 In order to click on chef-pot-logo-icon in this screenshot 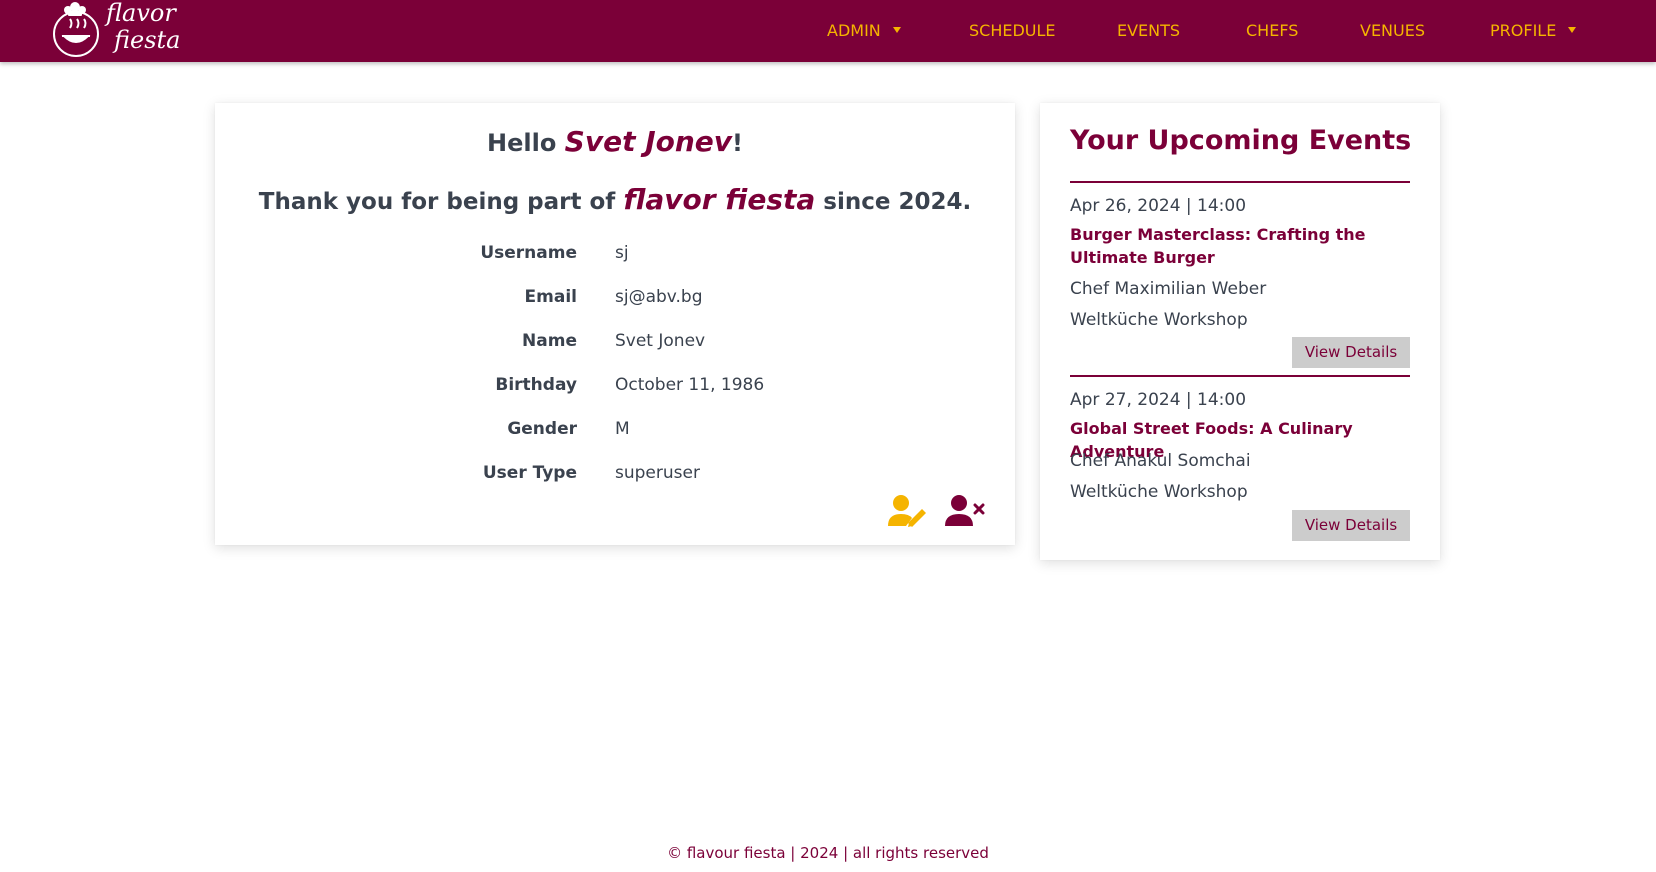, I will do `click(76, 29)`.